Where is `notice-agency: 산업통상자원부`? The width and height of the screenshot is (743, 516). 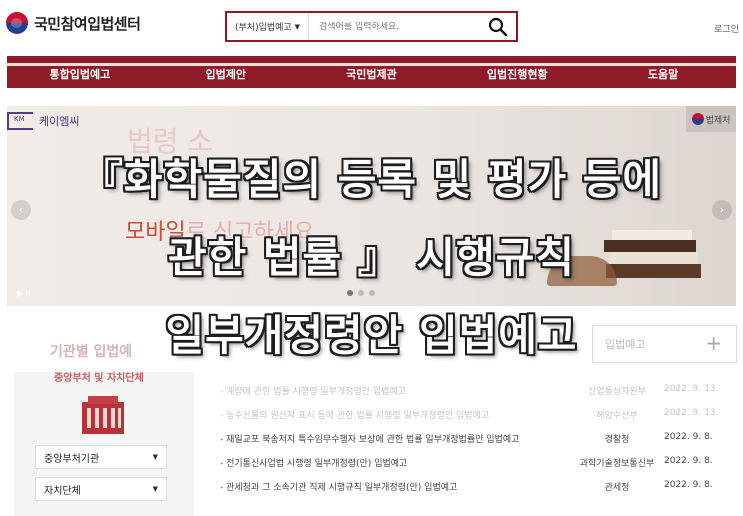 notice-agency: 산업통상자원부 is located at coordinates (617, 392).